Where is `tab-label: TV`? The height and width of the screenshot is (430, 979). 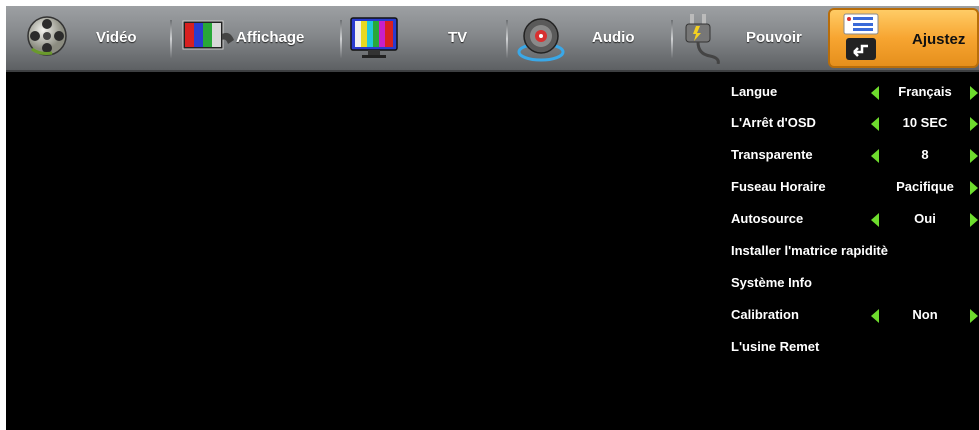
tab-label: TV is located at coordinates (458, 37).